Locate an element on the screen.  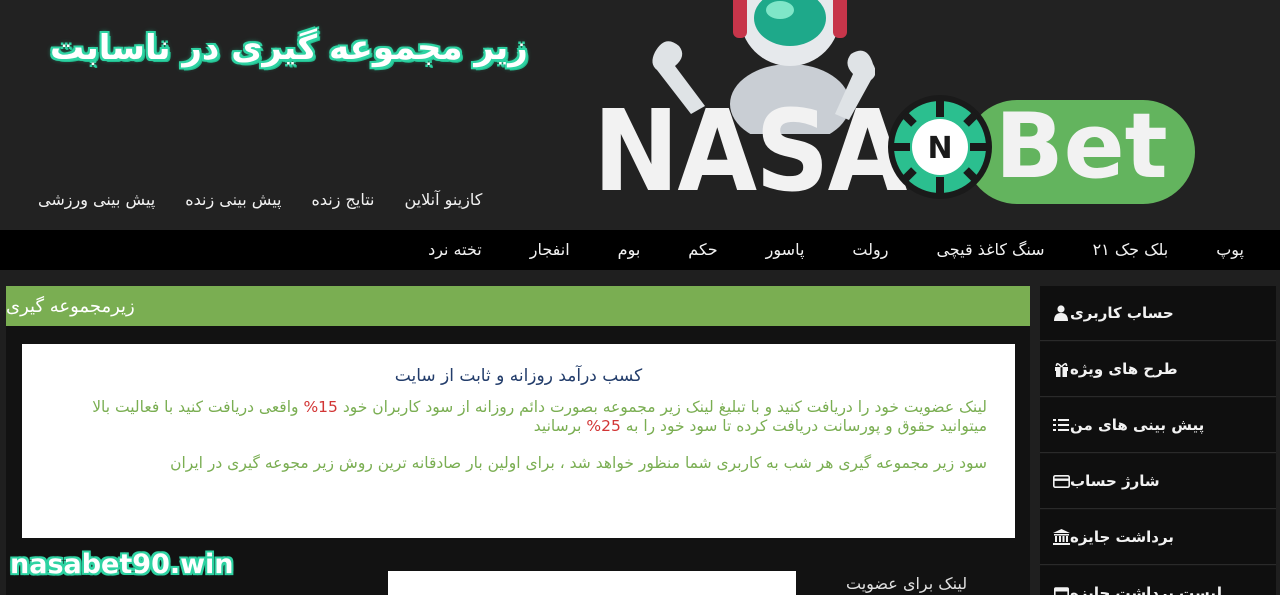
sidebar-item-special-plans: طرح های ویژه is located at coordinates (1158, 369).